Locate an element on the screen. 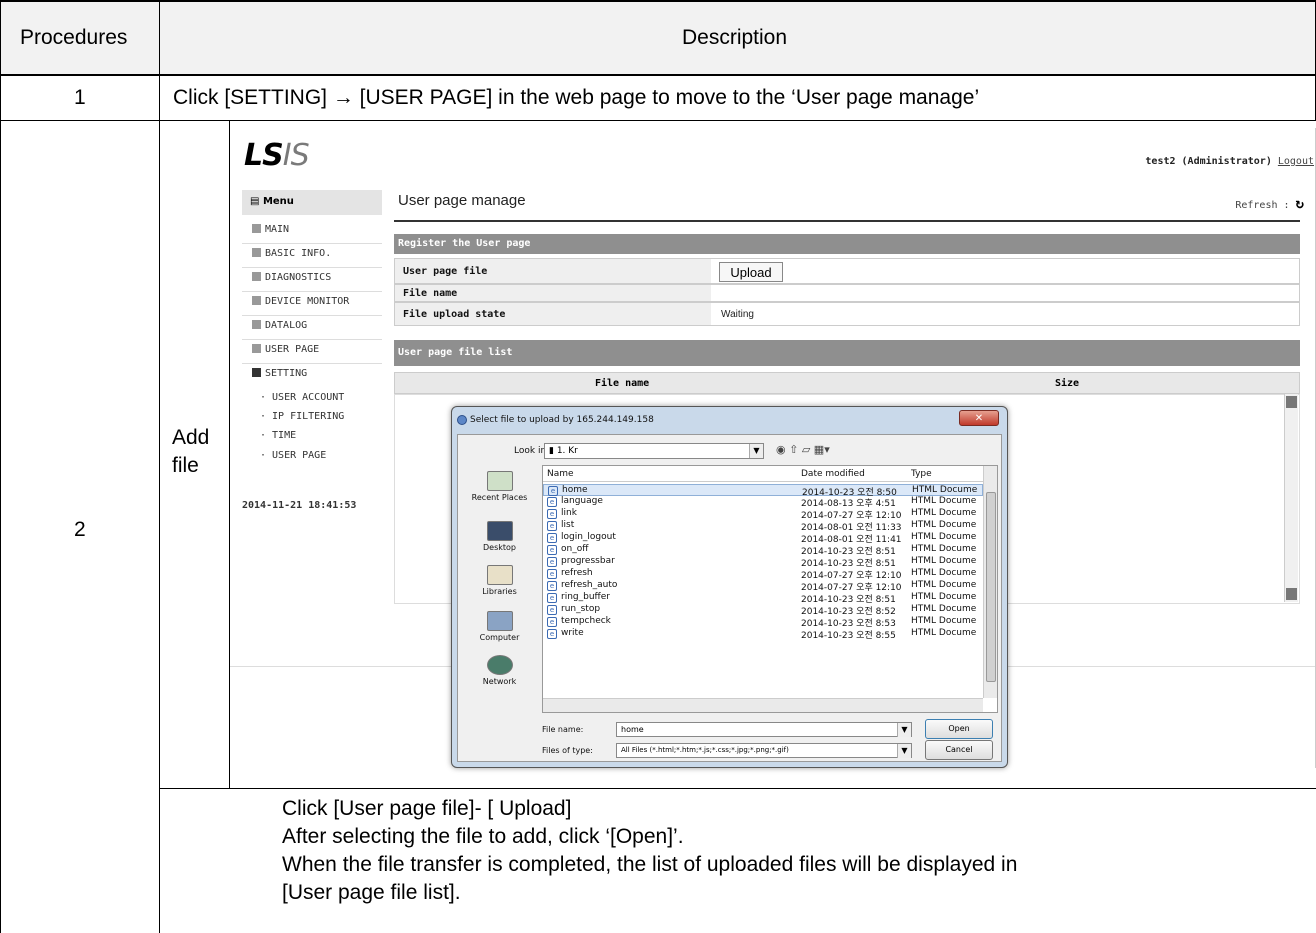 This screenshot has width=1316, height=933. file-name: language is located at coordinates (582, 501).